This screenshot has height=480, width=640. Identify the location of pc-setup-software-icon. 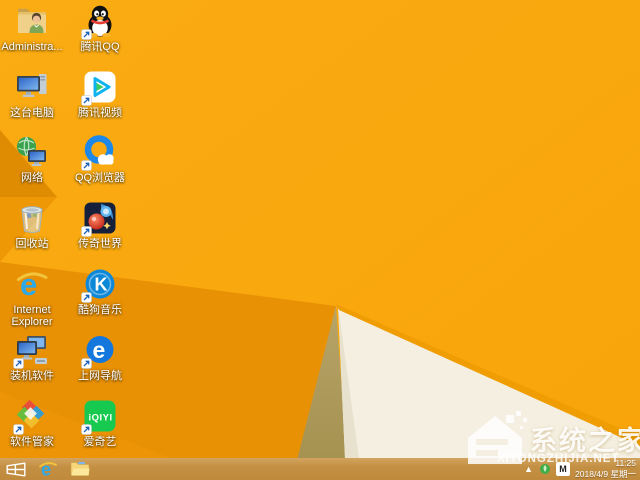
(31, 351).